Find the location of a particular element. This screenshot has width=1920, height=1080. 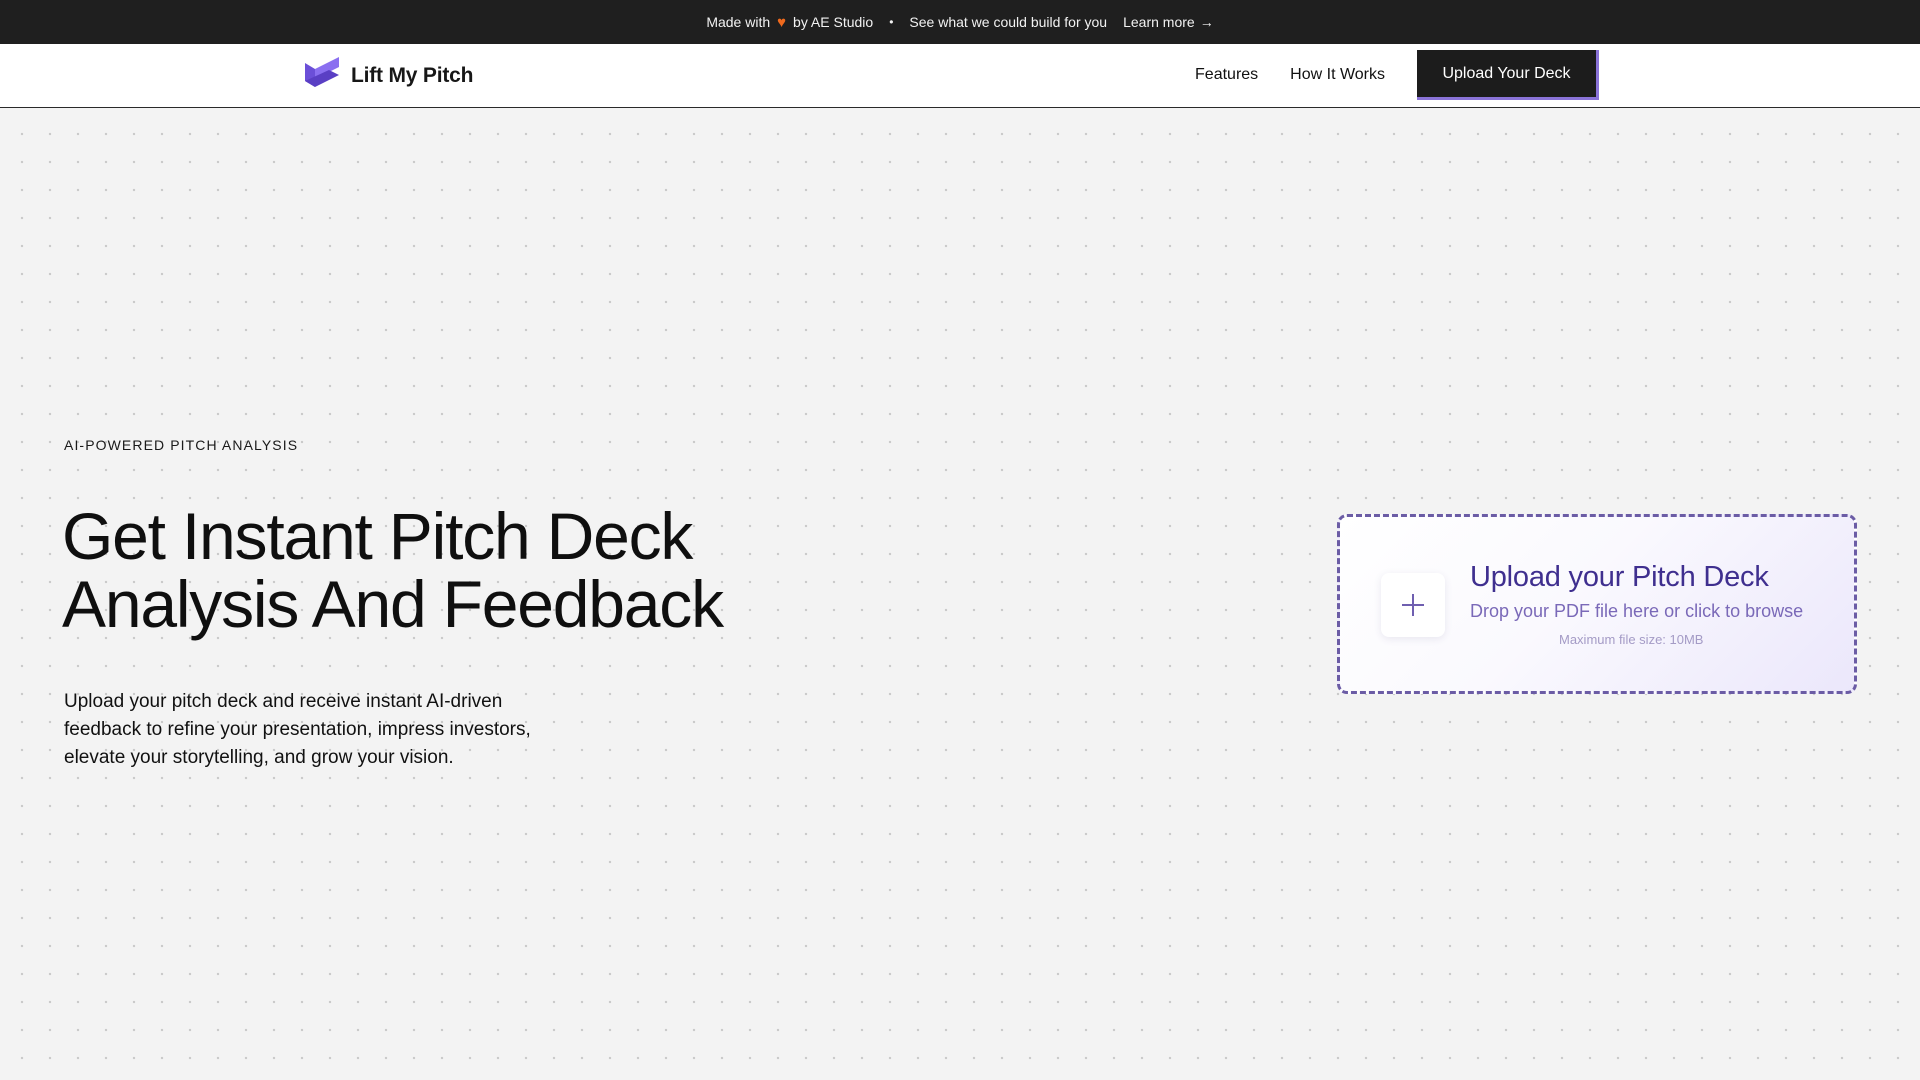

upload-plus-button is located at coordinates (1413, 605).